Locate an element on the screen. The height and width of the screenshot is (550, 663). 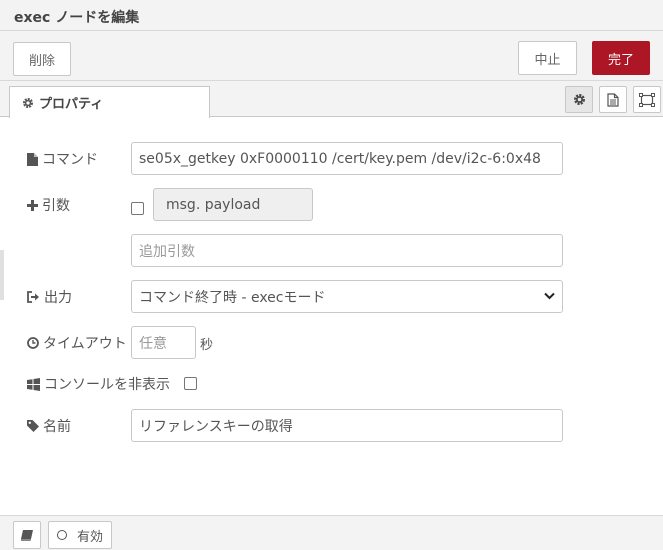
append-payload-checkbox is located at coordinates (137, 208).